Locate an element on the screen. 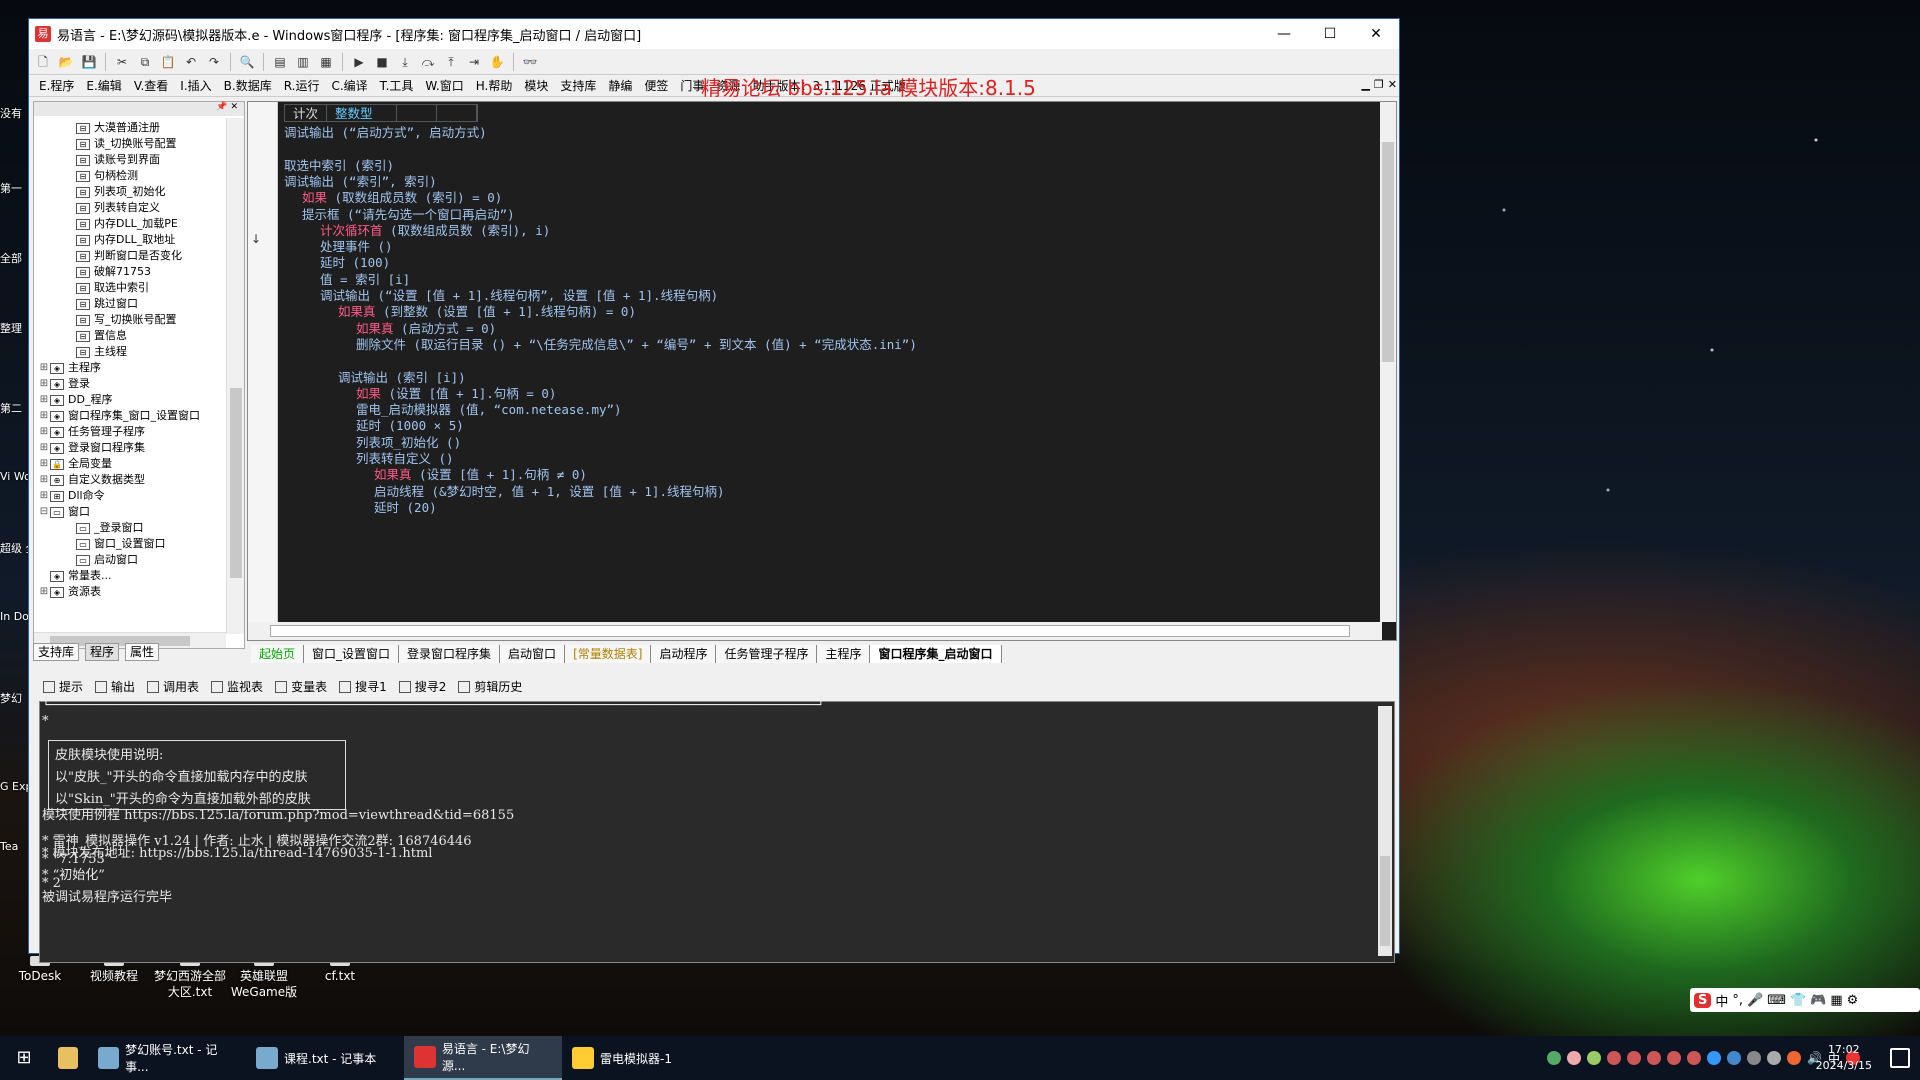 The image size is (1920, 1080). ime-skin-icon: 👕 is located at coordinates (1798, 1000).